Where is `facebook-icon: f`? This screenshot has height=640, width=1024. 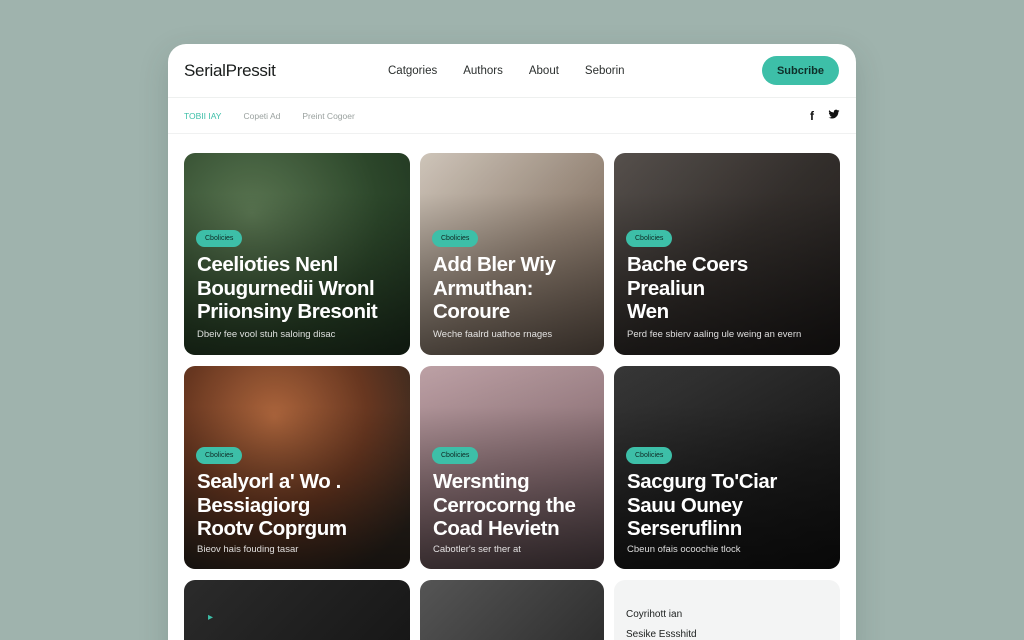 facebook-icon: f is located at coordinates (812, 116).